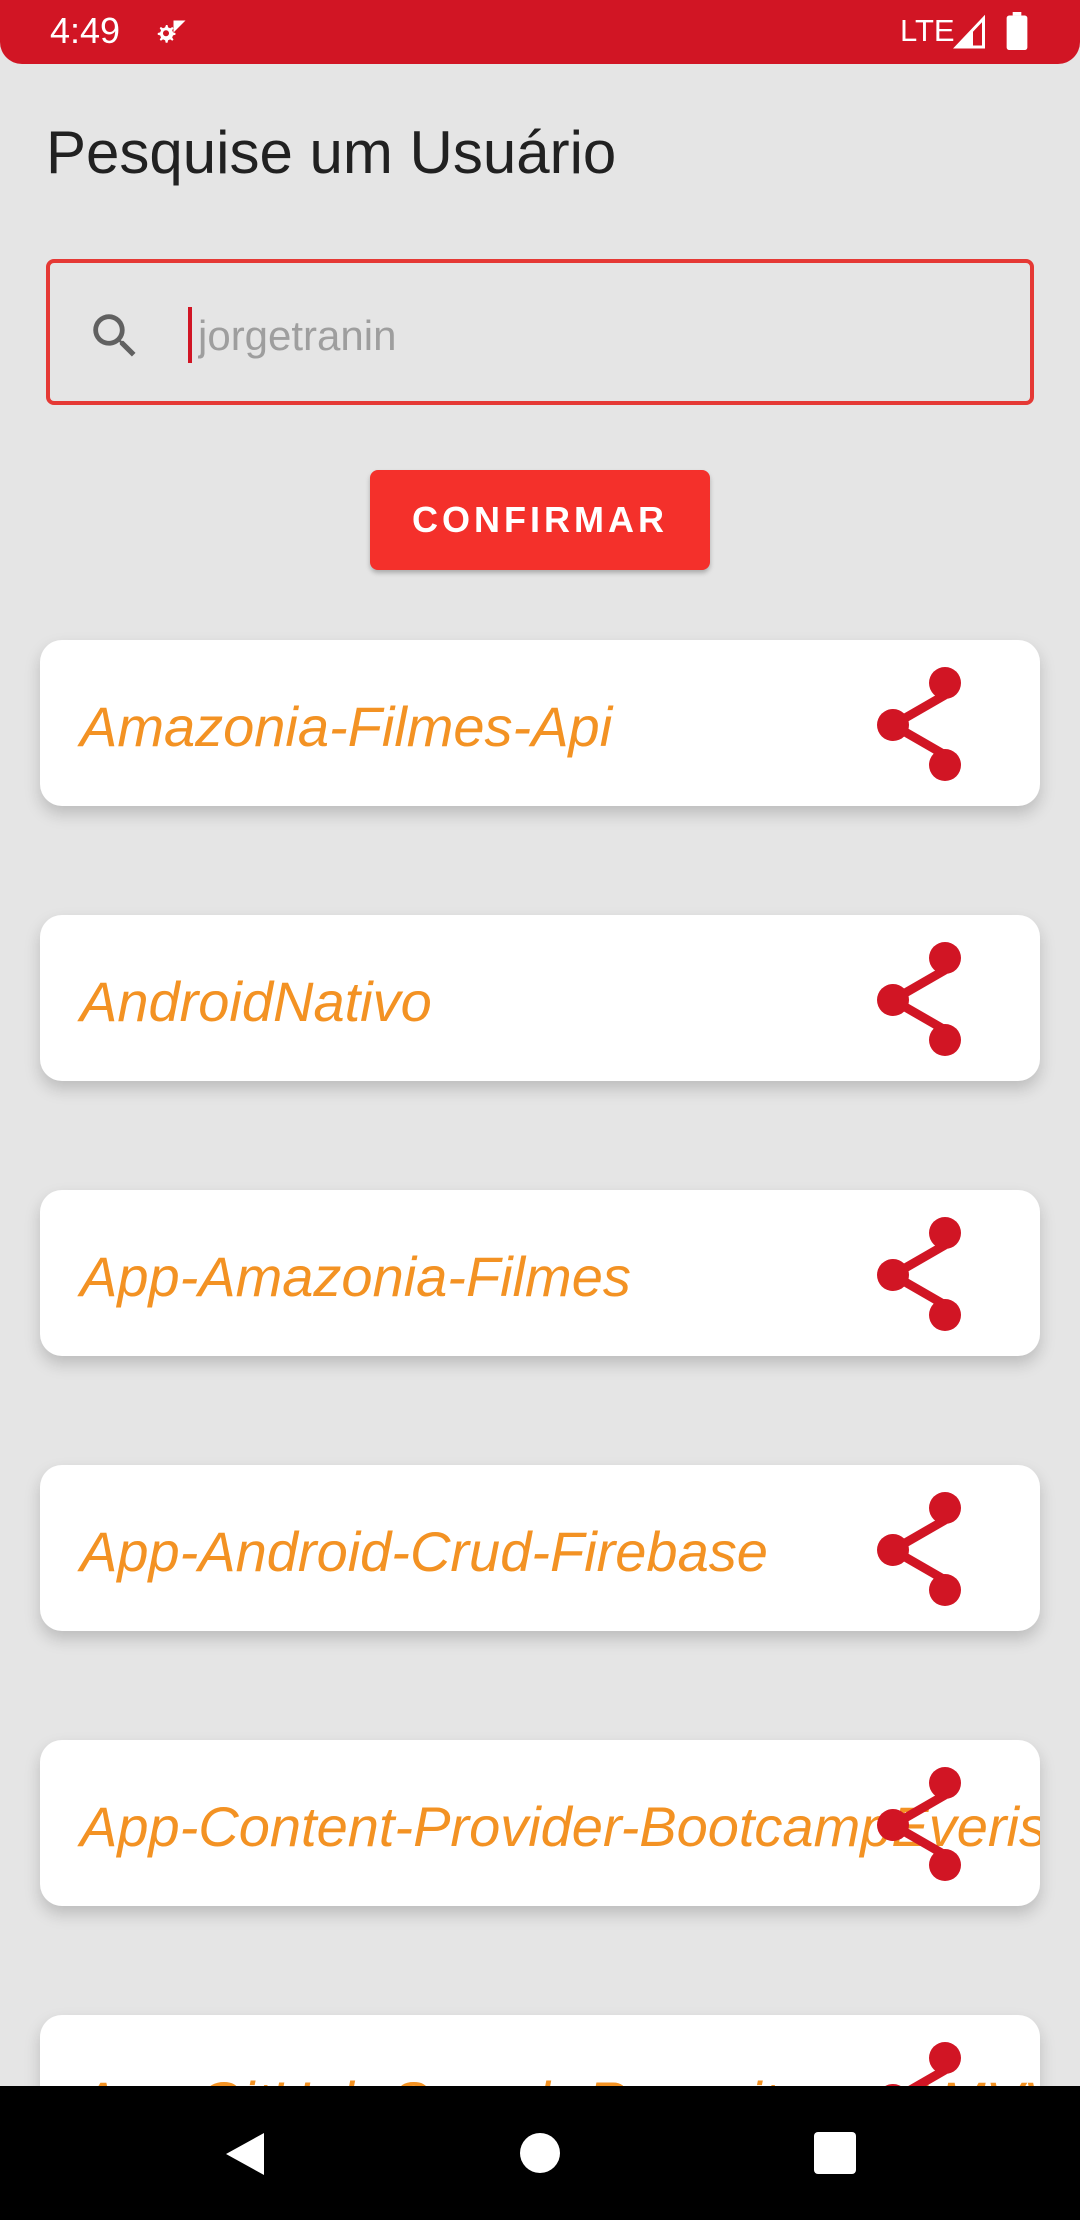 This screenshot has width=1080, height=2220. I want to click on navigation-bar, so click(540, 2153).